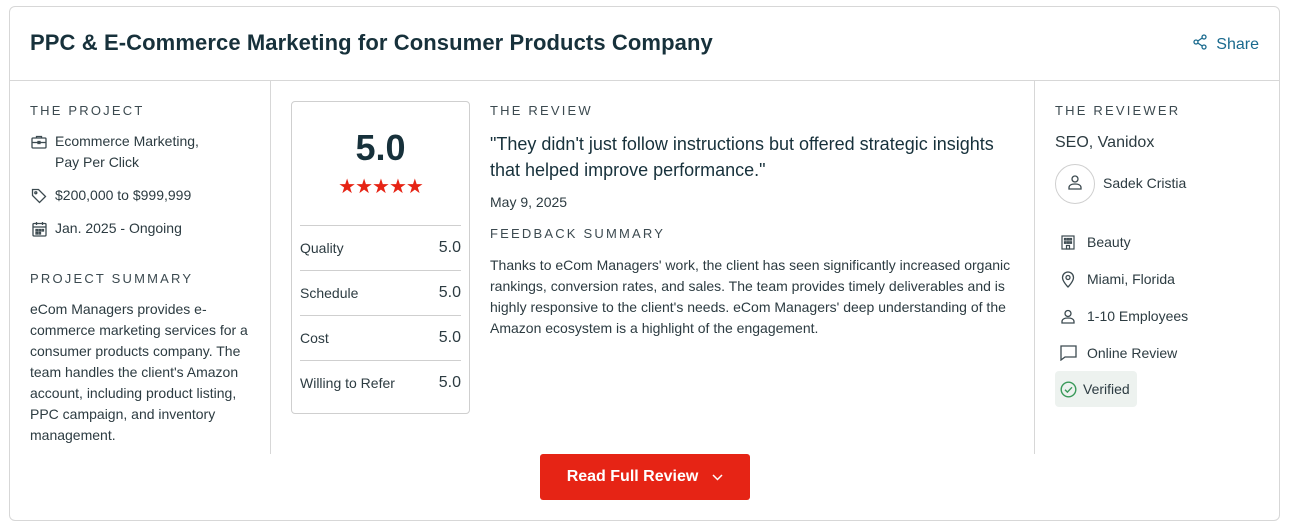  I want to click on building-icon, so click(1068, 242).